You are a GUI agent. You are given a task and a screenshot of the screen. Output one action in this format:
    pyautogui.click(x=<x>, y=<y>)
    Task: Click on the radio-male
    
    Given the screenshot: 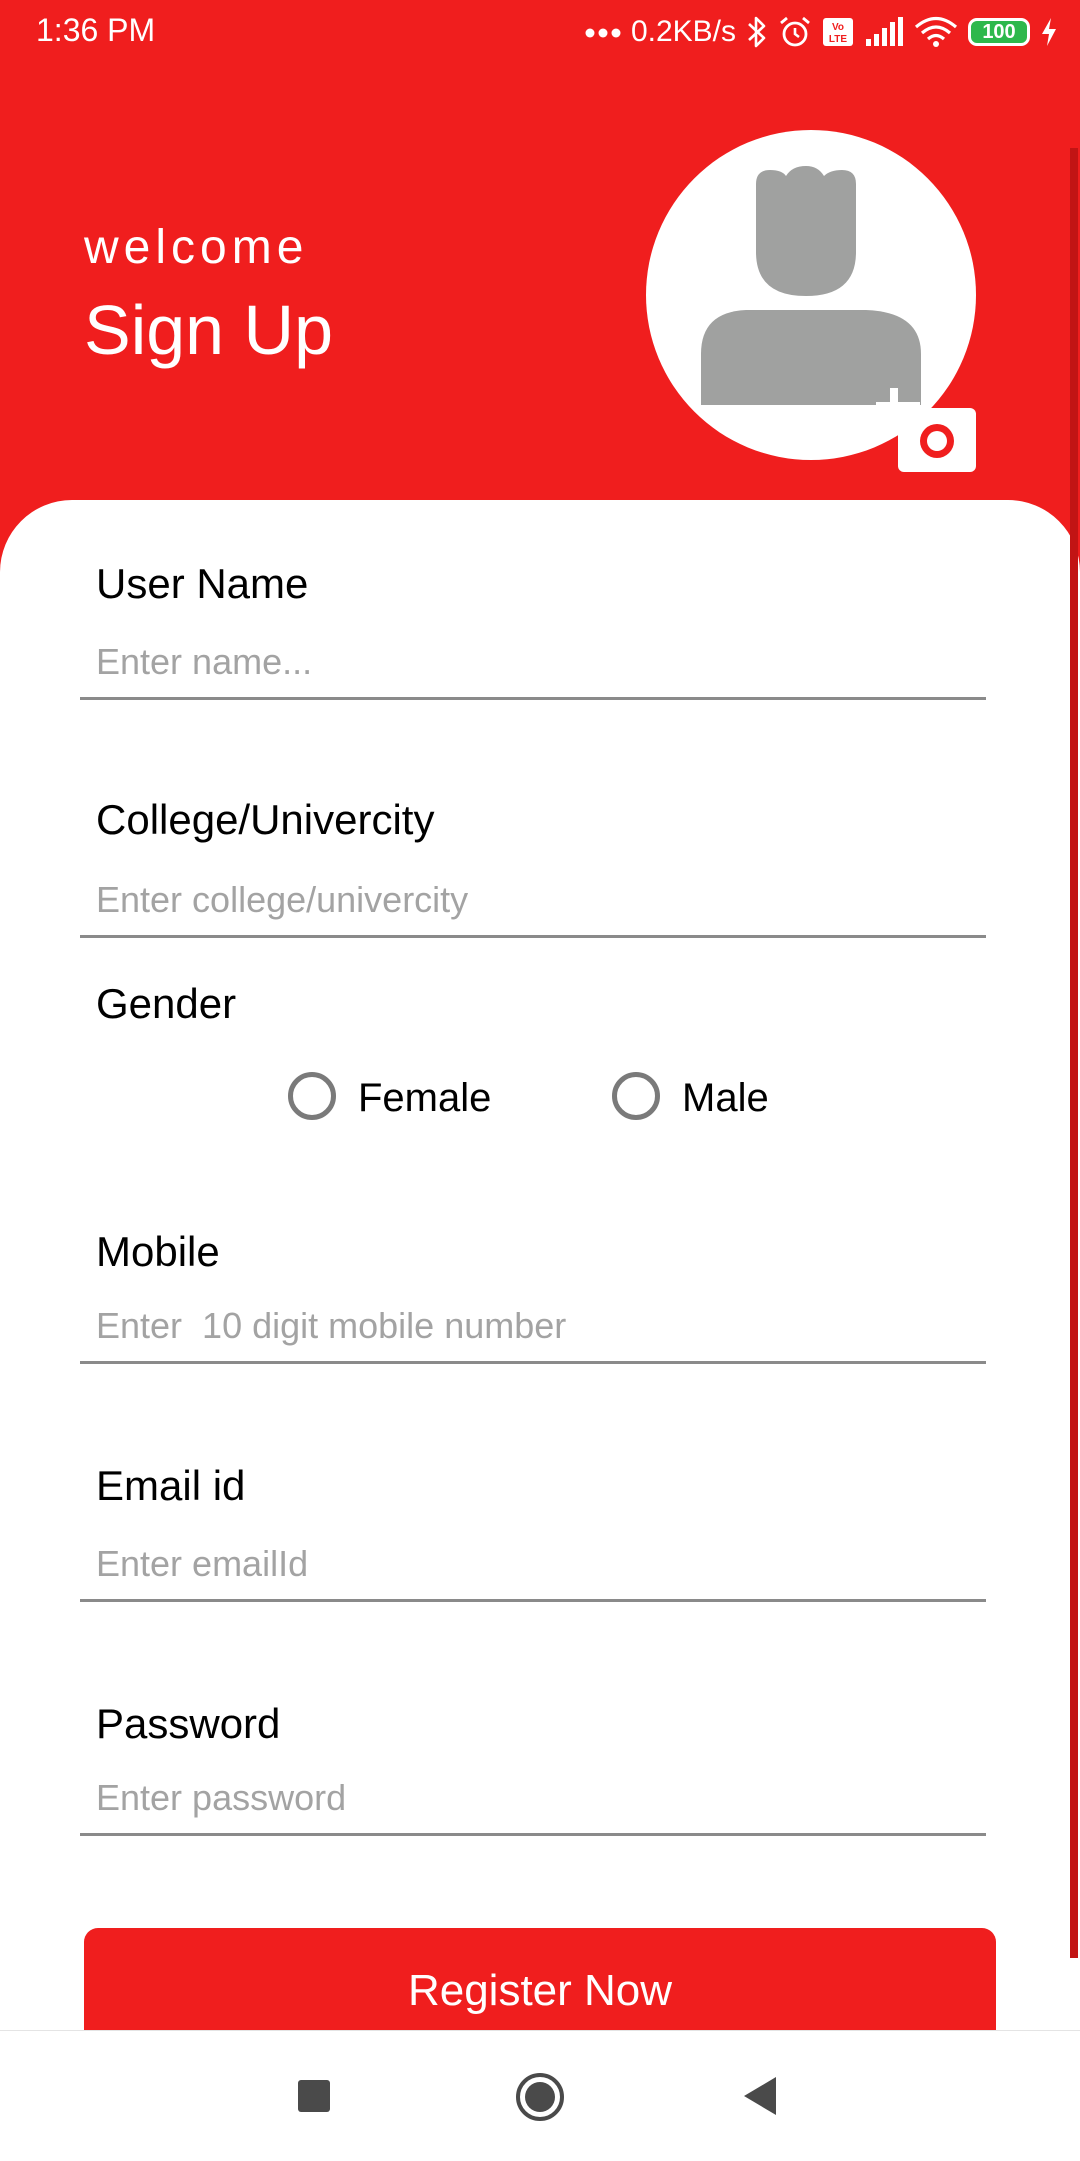 What is the action you would take?
    pyautogui.click(x=636, y=1096)
    